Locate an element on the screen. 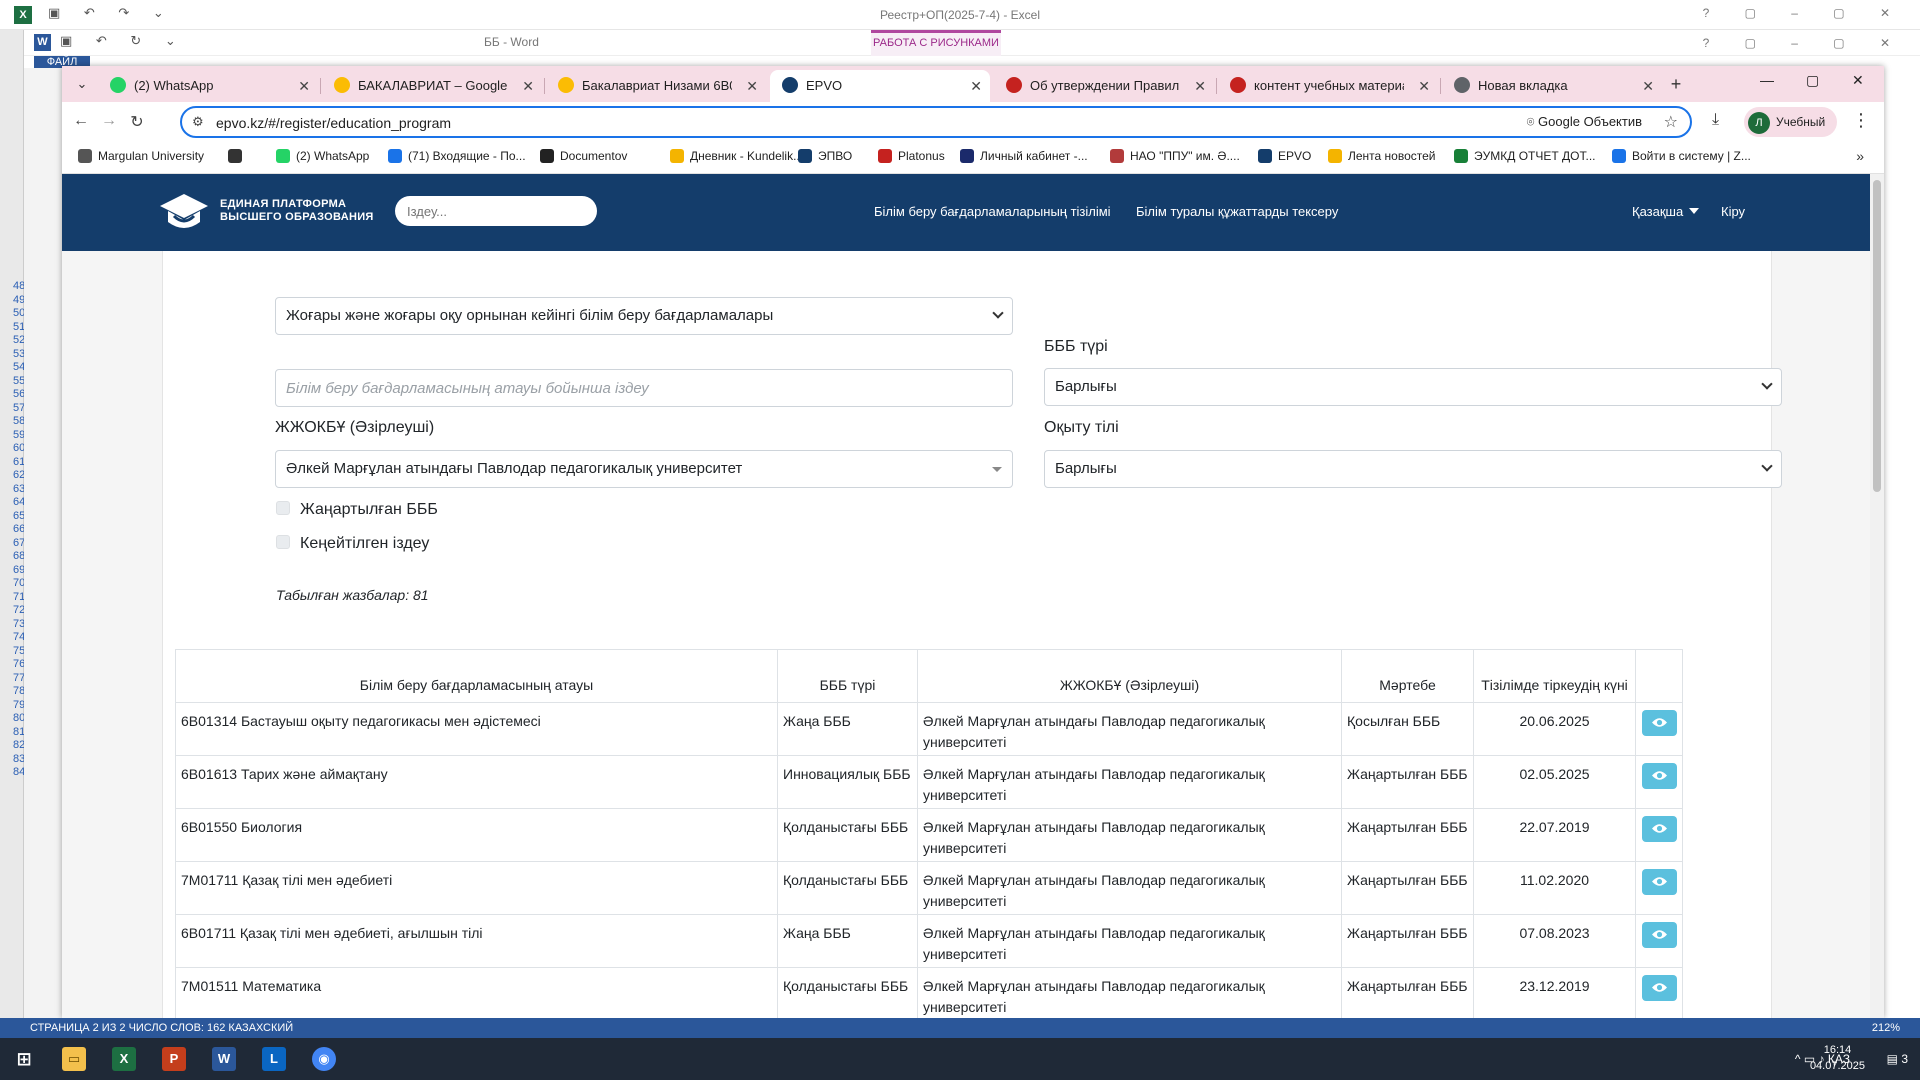 The image size is (1920, 1080). bookmark-item: EPVO is located at coordinates (1284, 156).